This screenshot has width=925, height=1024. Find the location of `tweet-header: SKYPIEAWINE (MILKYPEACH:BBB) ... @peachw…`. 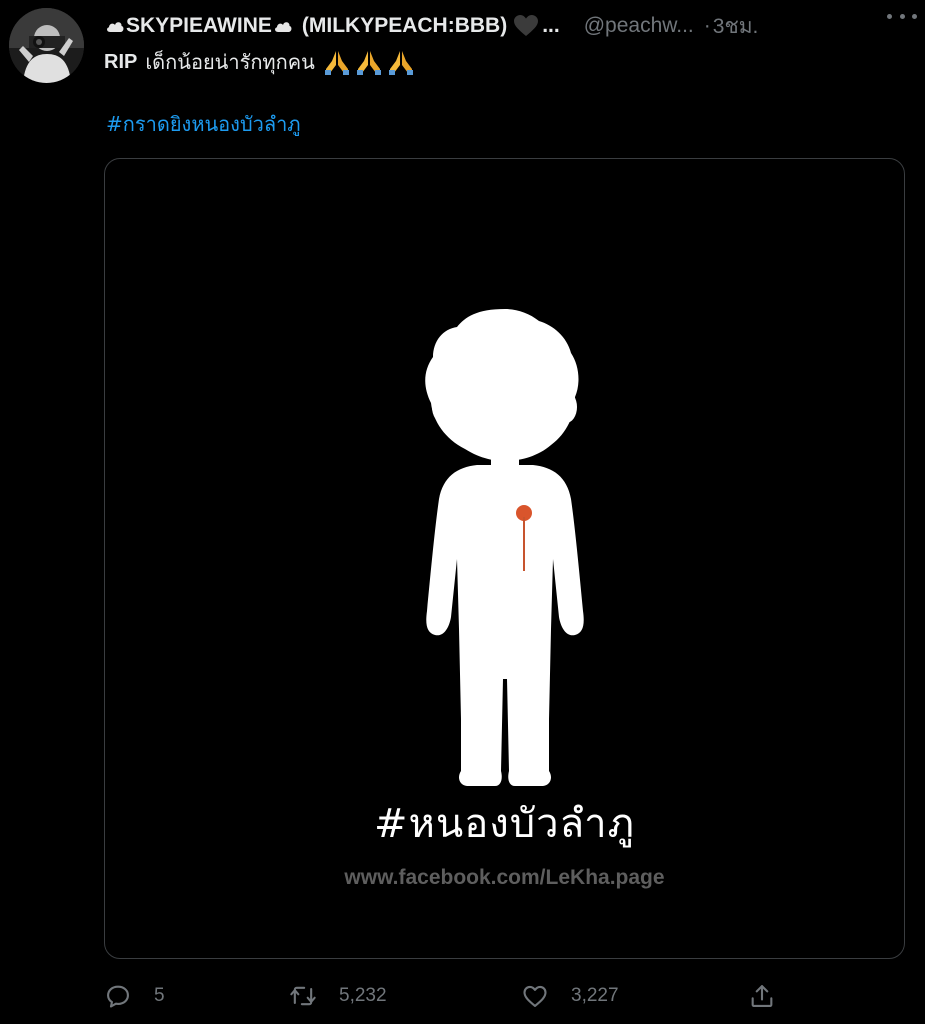

tweet-header: SKYPIEAWINE (MILKYPEACH:BBB) ... @peachw… is located at coordinates (509, 26).